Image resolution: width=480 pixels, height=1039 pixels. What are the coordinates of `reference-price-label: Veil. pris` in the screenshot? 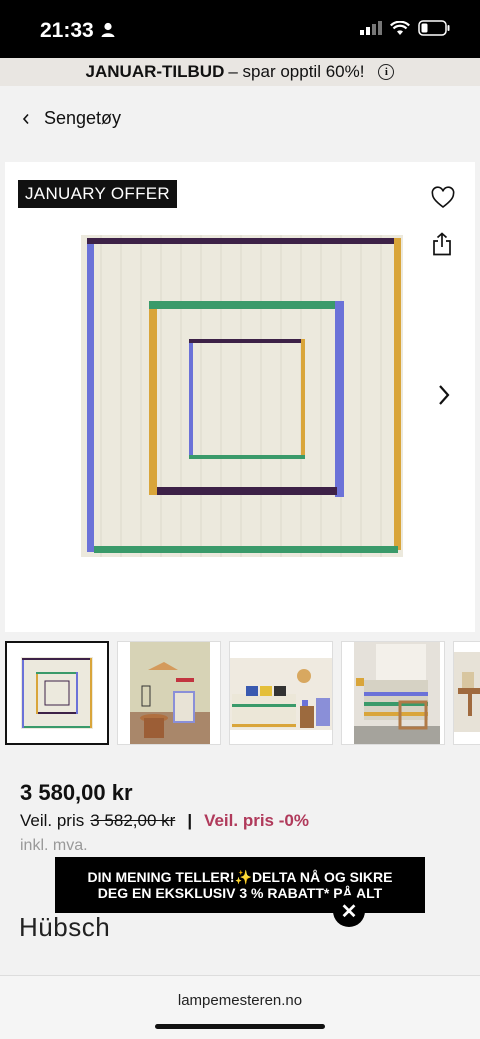 It's located at (52, 820).